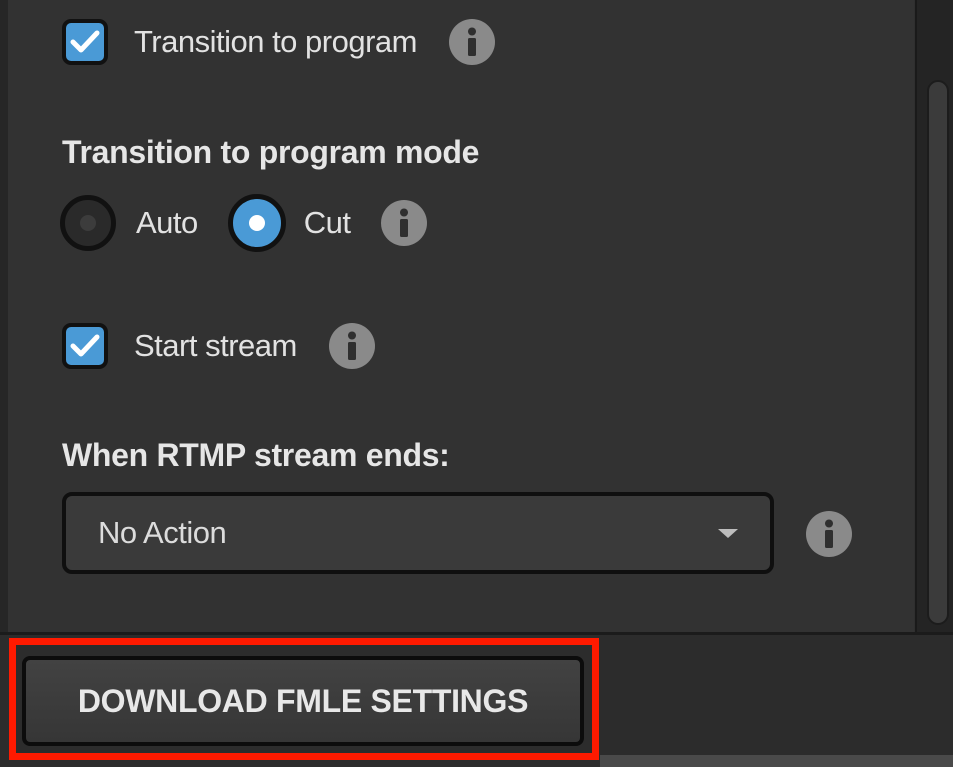 This screenshot has height=767, width=953. Describe the element at coordinates (938, 352) in the screenshot. I see `scrollbar-thumb` at that location.